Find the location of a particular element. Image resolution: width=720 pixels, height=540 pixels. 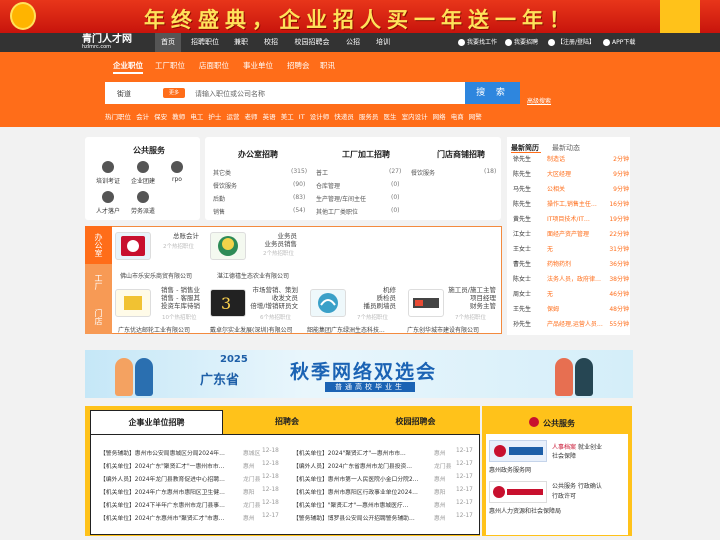

nav-item-parttime: 兼职 is located at coordinates (241, 42).